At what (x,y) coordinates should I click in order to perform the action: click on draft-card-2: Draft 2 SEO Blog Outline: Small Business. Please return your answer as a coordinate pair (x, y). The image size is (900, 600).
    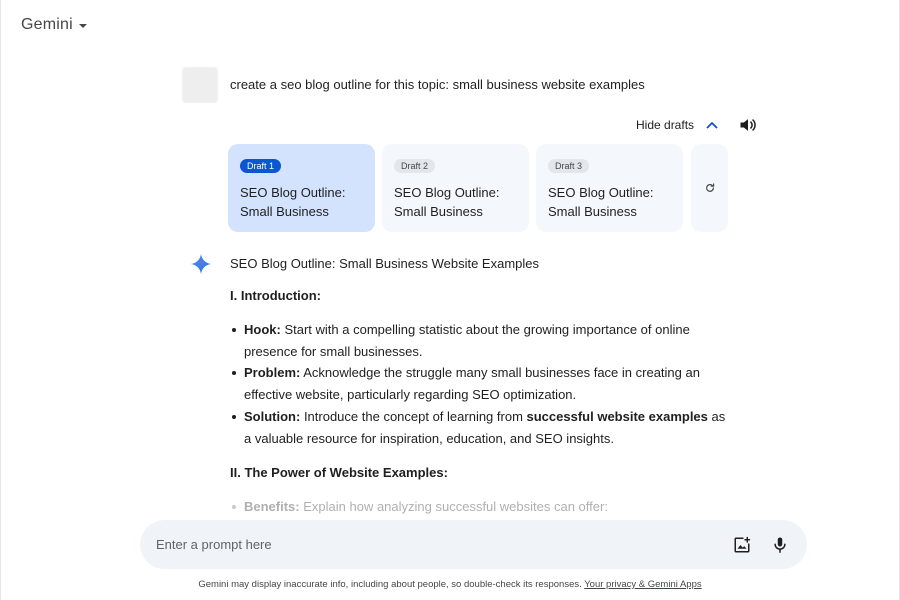
    Looking at the image, I should click on (455, 188).